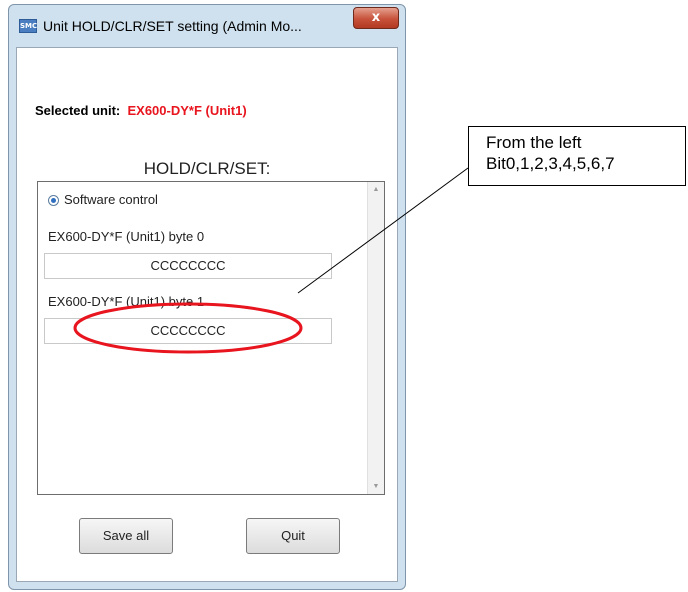  Describe the element at coordinates (188, 328) in the screenshot. I see `highlight-ellipse` at that location.